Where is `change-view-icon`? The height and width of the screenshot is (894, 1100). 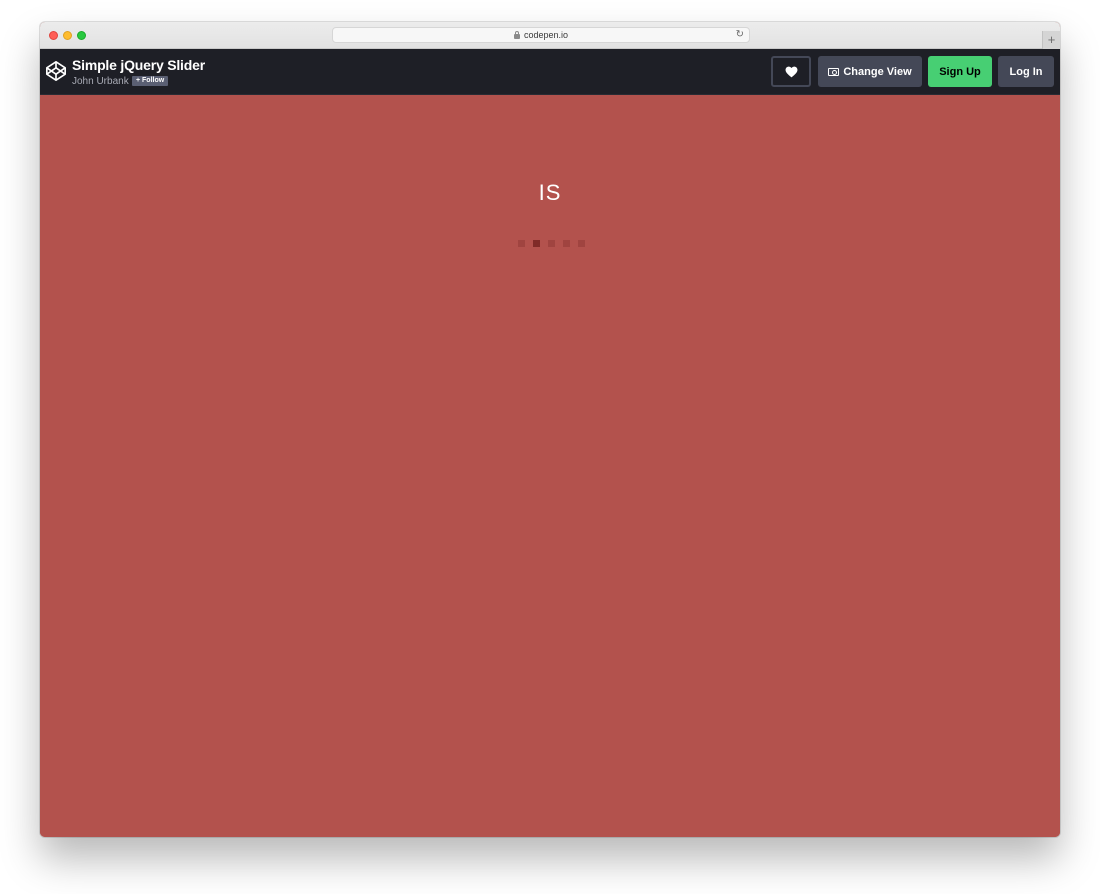
change-view-icon is located at coordinates (834, 71).